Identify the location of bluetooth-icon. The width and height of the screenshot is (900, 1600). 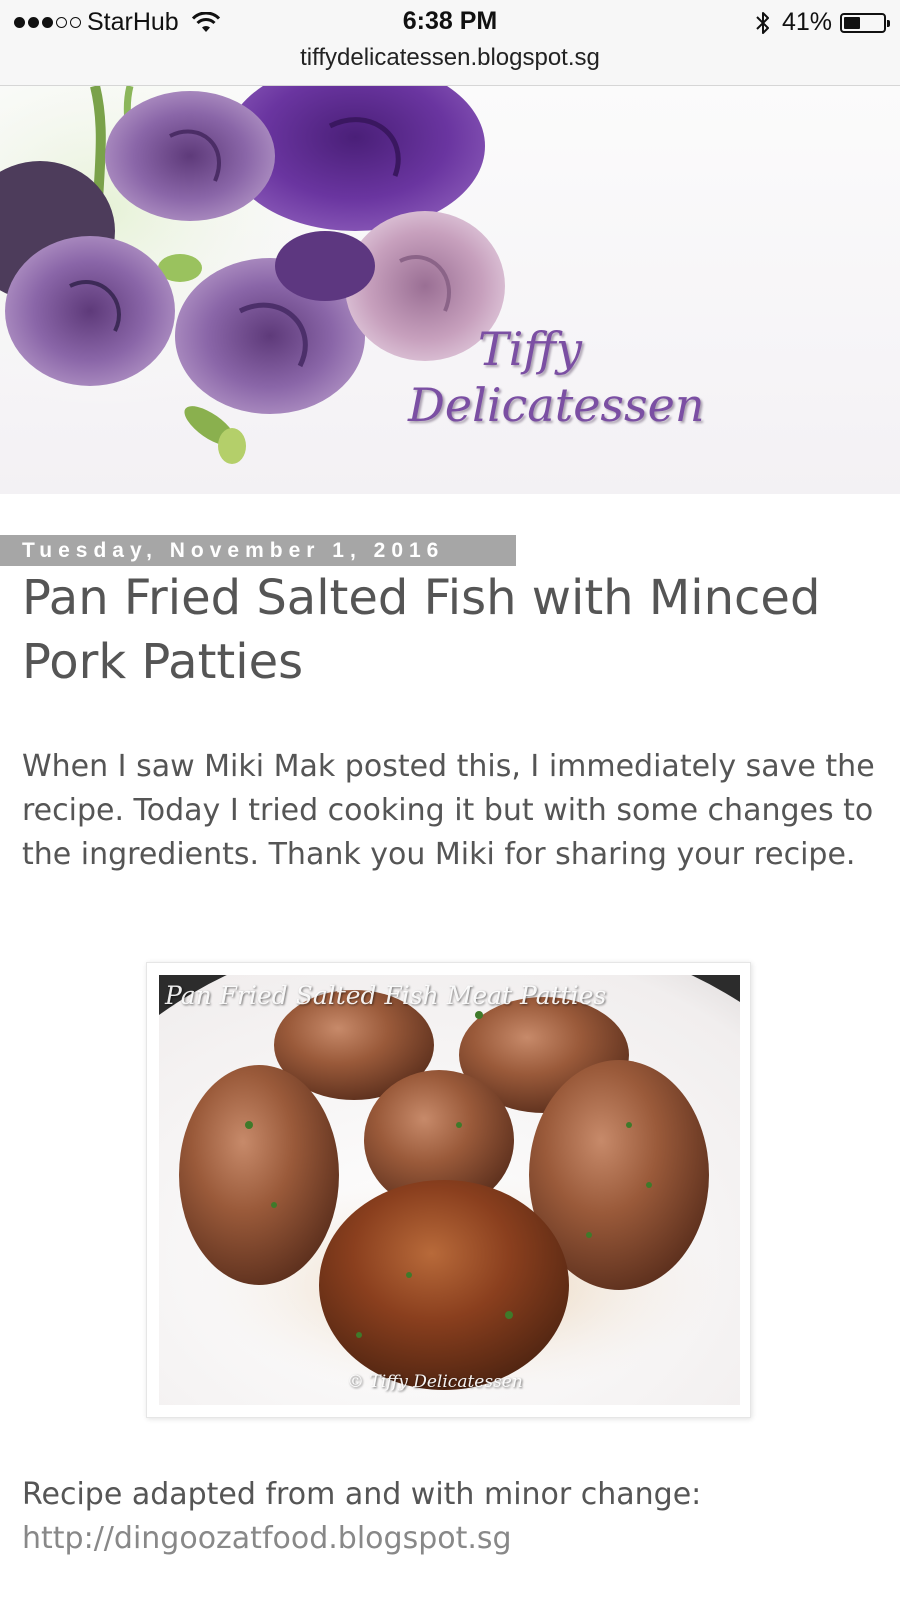
(762, 22).